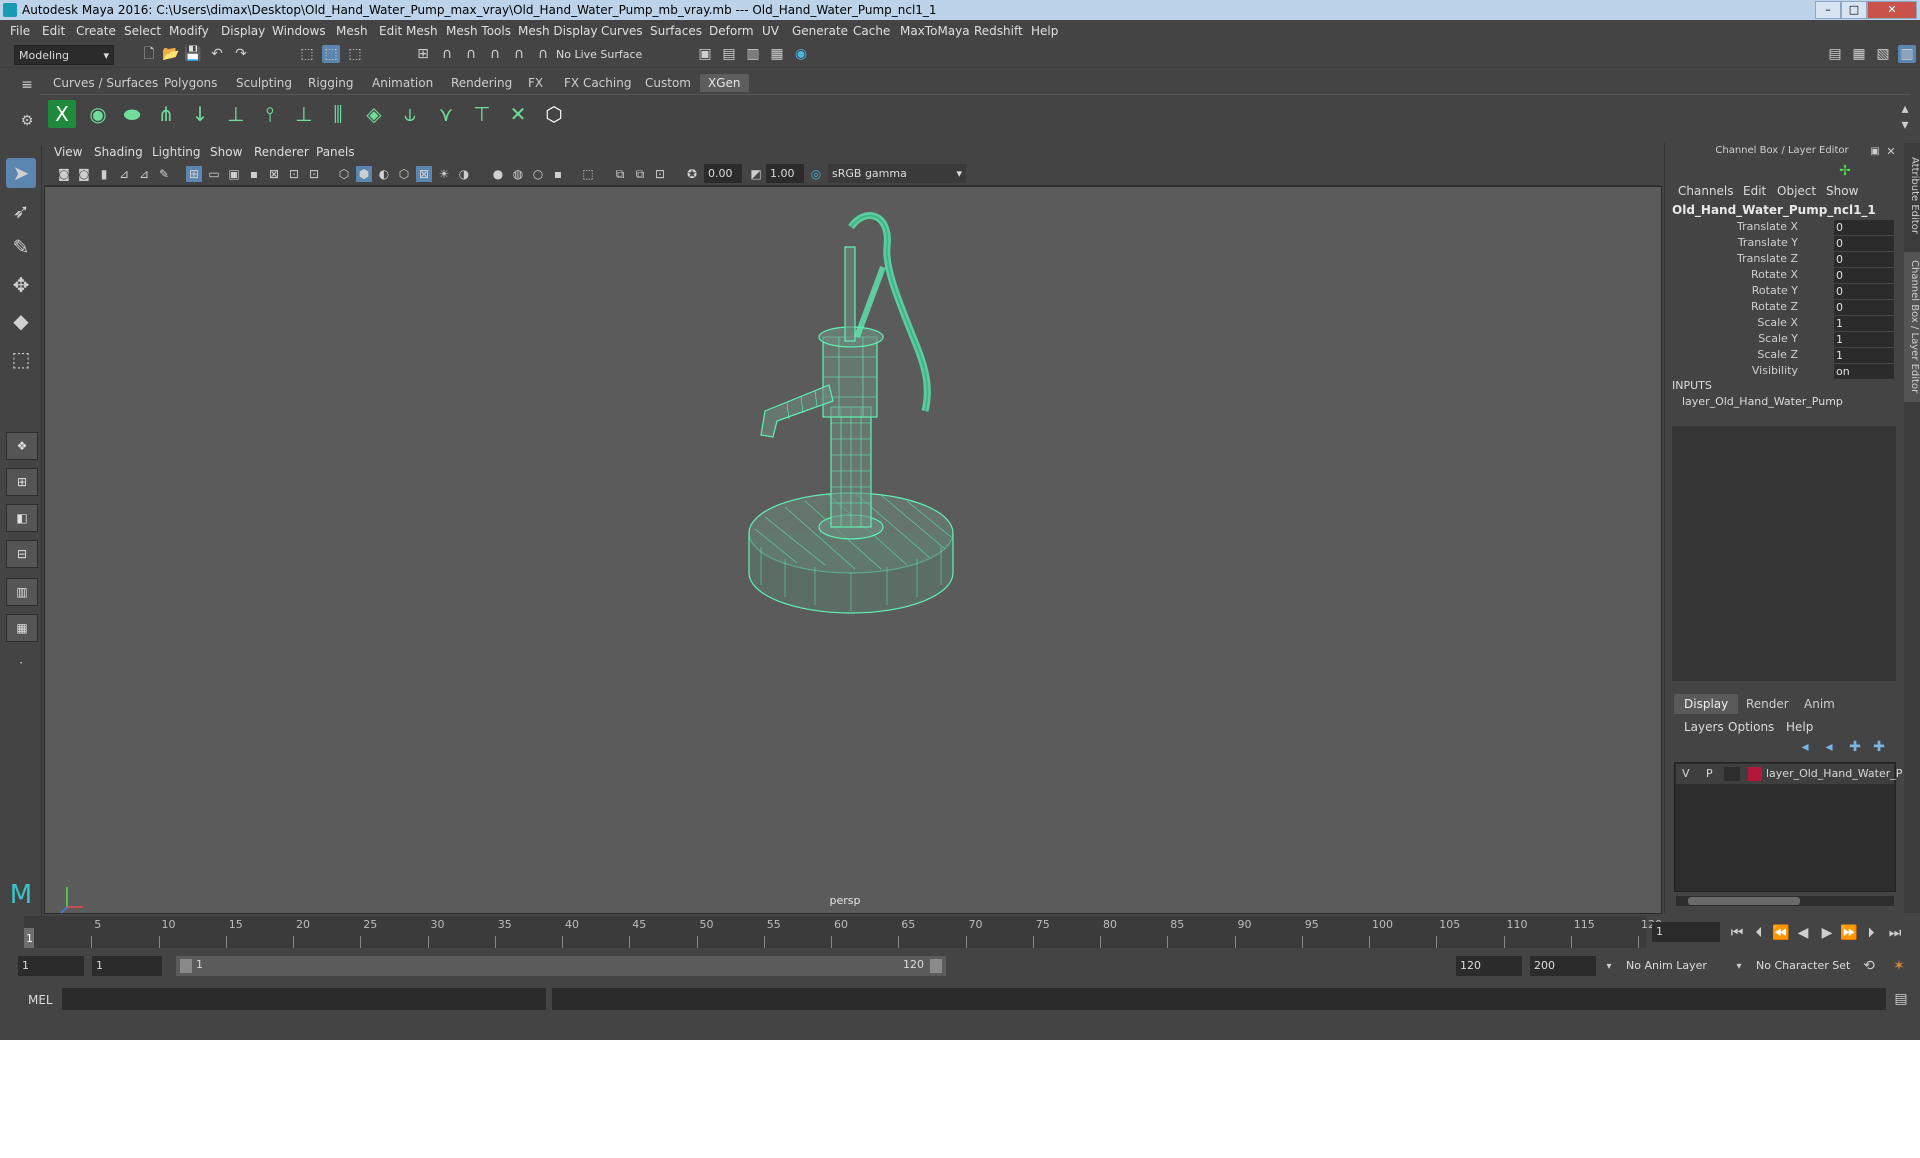 Image resolution: width=1920 pixels, height=1158 pixels. What do you see at coordinates (281, 152) in the screenshot?
I see `viewport-menu-renderer: Renderer` at bounding box center [281, 152].